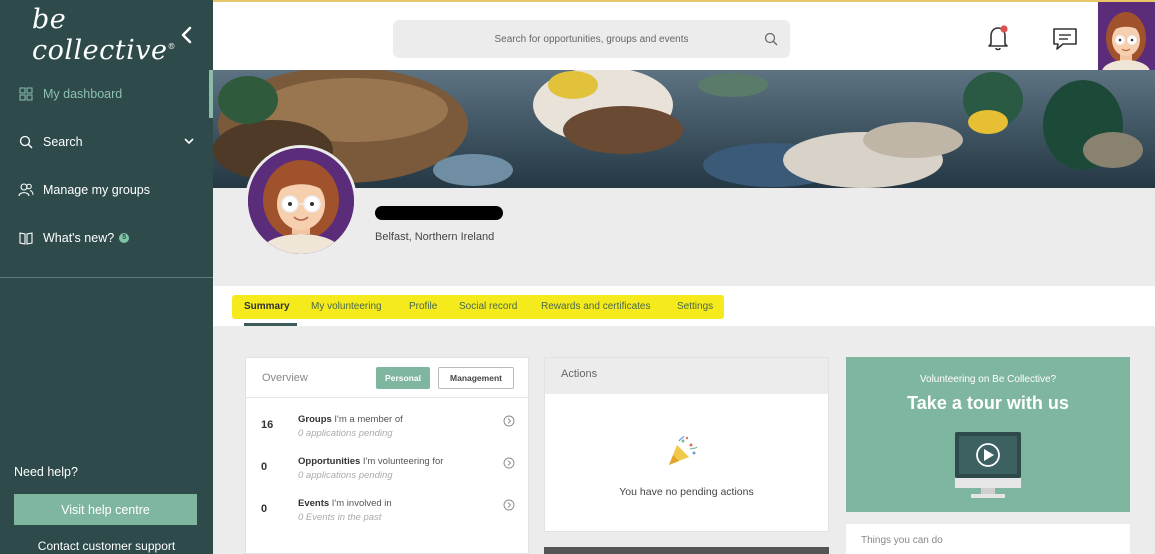 The image size is (1155, 554). I want to click on actions-card: Actions You have no pending actions, so click(686, 444).